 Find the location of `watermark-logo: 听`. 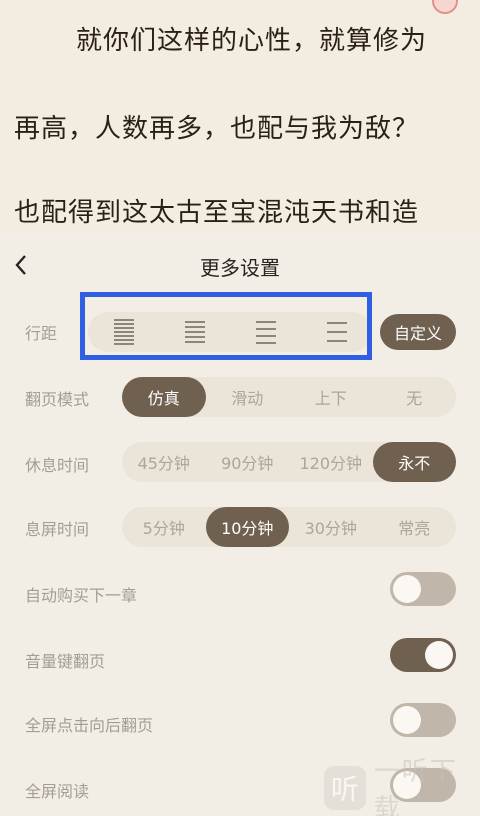

watermark-logo: 听 is located at coordinates (345, 788).